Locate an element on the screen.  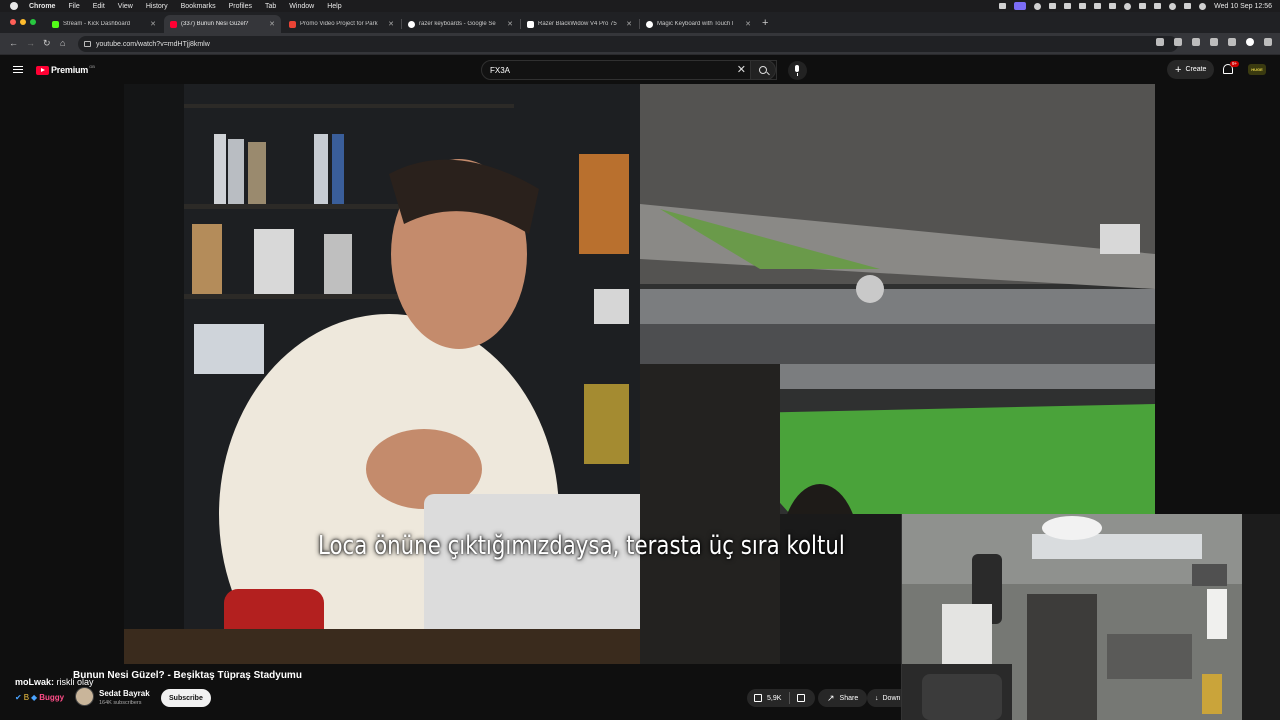
menu-view: View is located at coordinates (125, 6).